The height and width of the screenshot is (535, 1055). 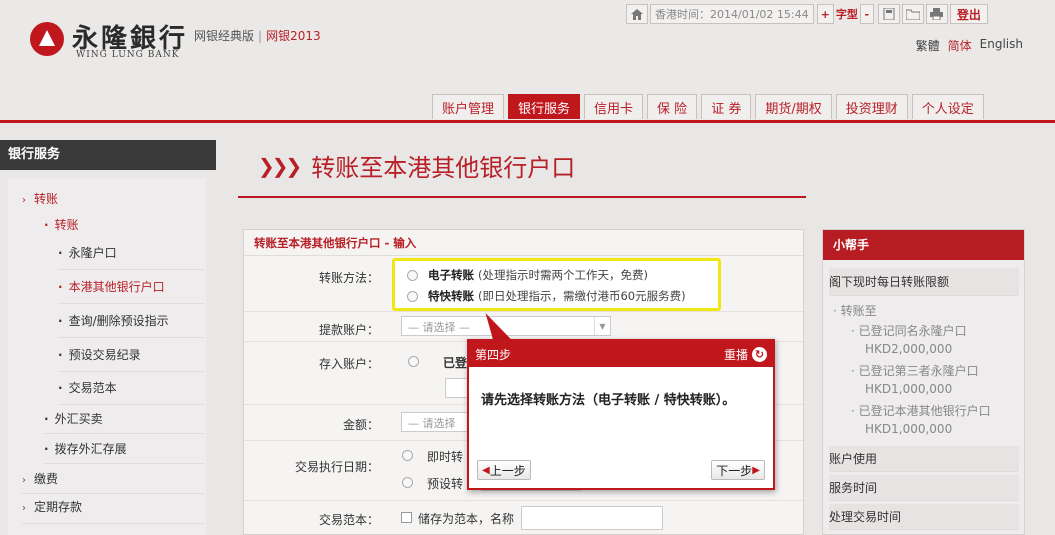 I want to click on currency-select: — 请选择, so click(x=436, y=422).